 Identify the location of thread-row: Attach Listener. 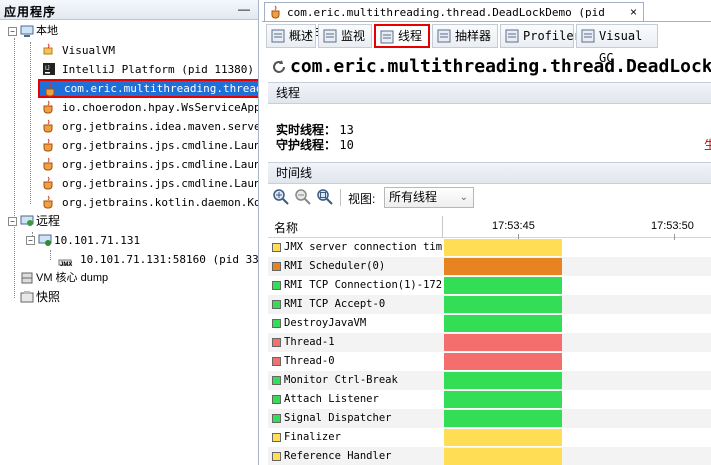
(489, 399).